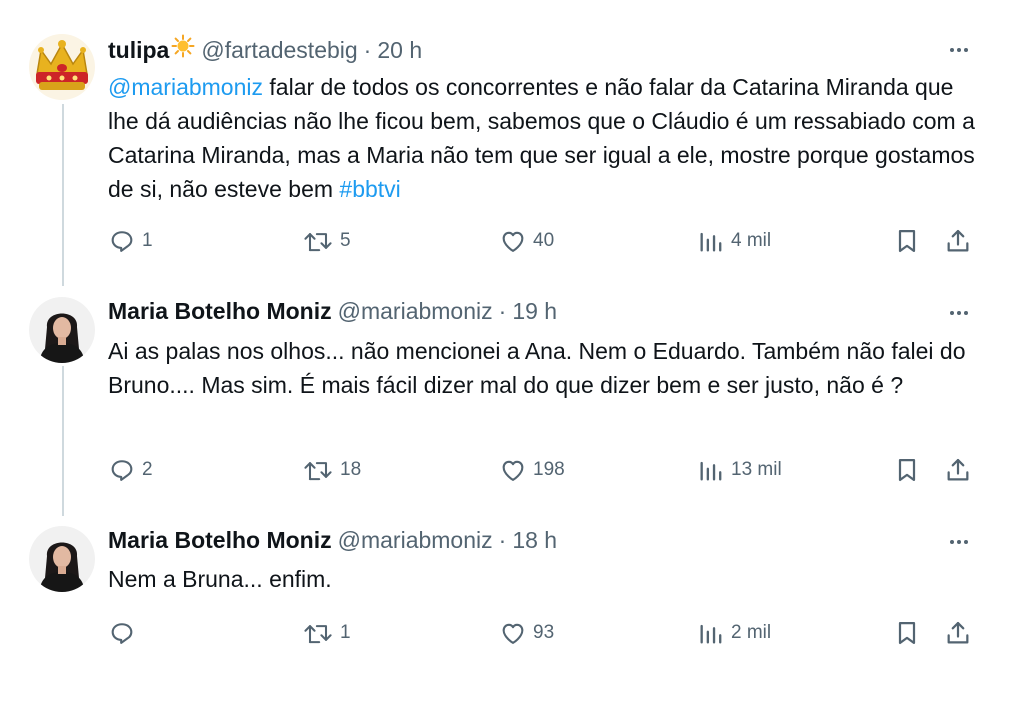 This screenshot has height=705, width=1024. I want to click on timestamp: 18 h, so click(534, 540).